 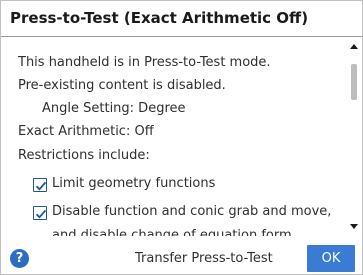 What do you see at coordinates (122, 85) in the screenshot?
I see `info-line-content-disabled: Pre-existing content is disabled.` at bounding box center [122, 85].